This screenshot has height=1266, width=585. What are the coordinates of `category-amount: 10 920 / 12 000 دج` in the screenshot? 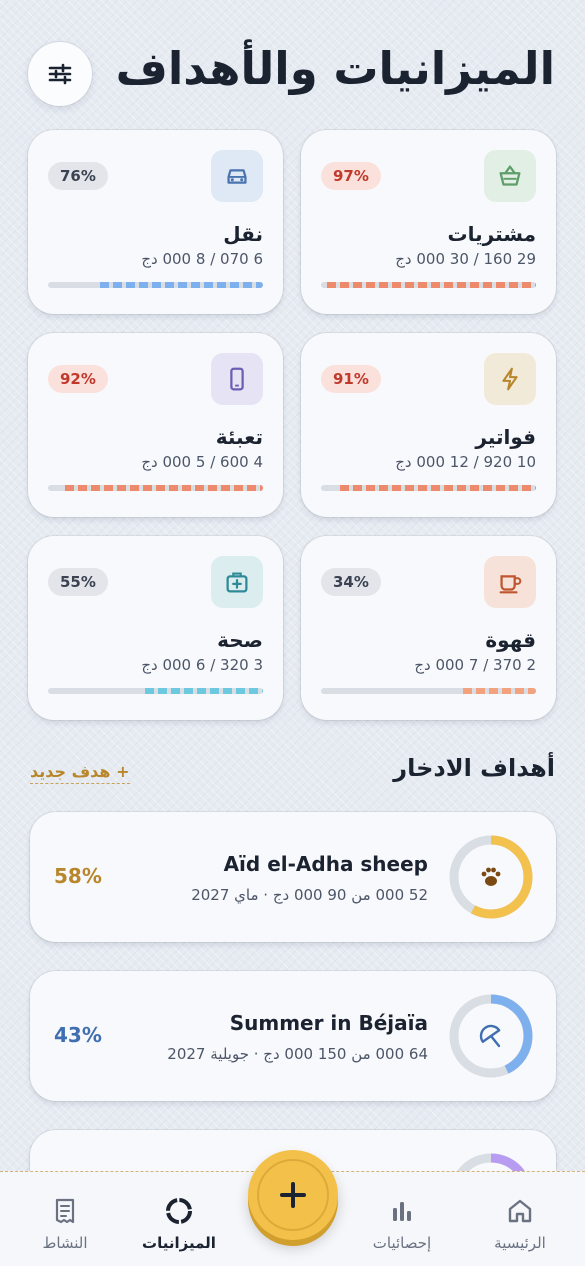 It's located at (465, 462).